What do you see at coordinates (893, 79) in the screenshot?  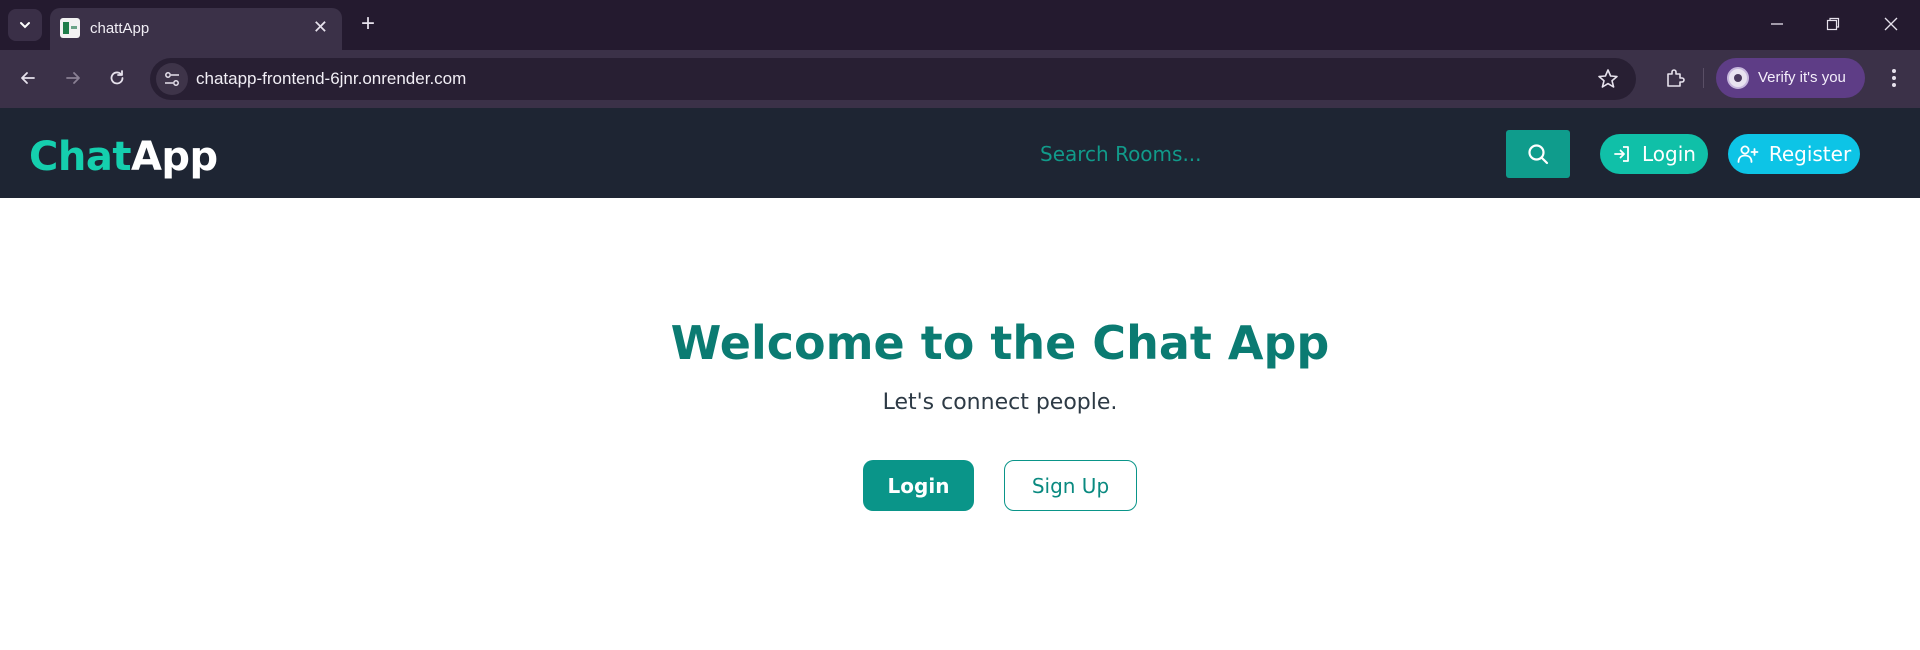 I see `address-bar: chatapp-frontend-6jnr.onrender.com` at bounding box center [893, 79].